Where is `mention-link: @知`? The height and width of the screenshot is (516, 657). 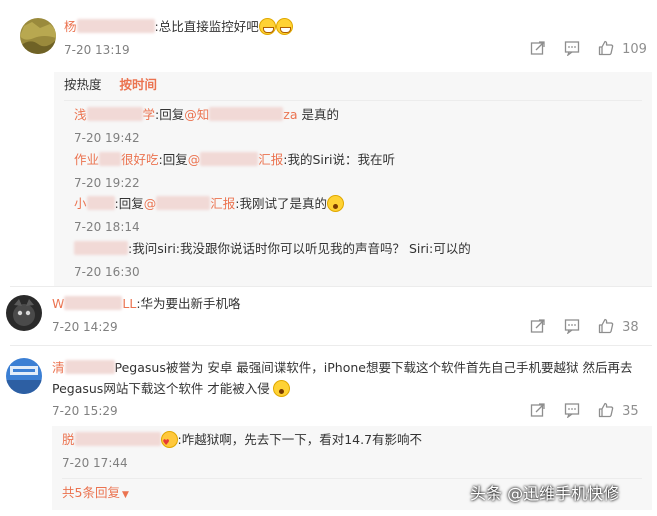
mention-link: @知 is located at coordinates (196, 114).